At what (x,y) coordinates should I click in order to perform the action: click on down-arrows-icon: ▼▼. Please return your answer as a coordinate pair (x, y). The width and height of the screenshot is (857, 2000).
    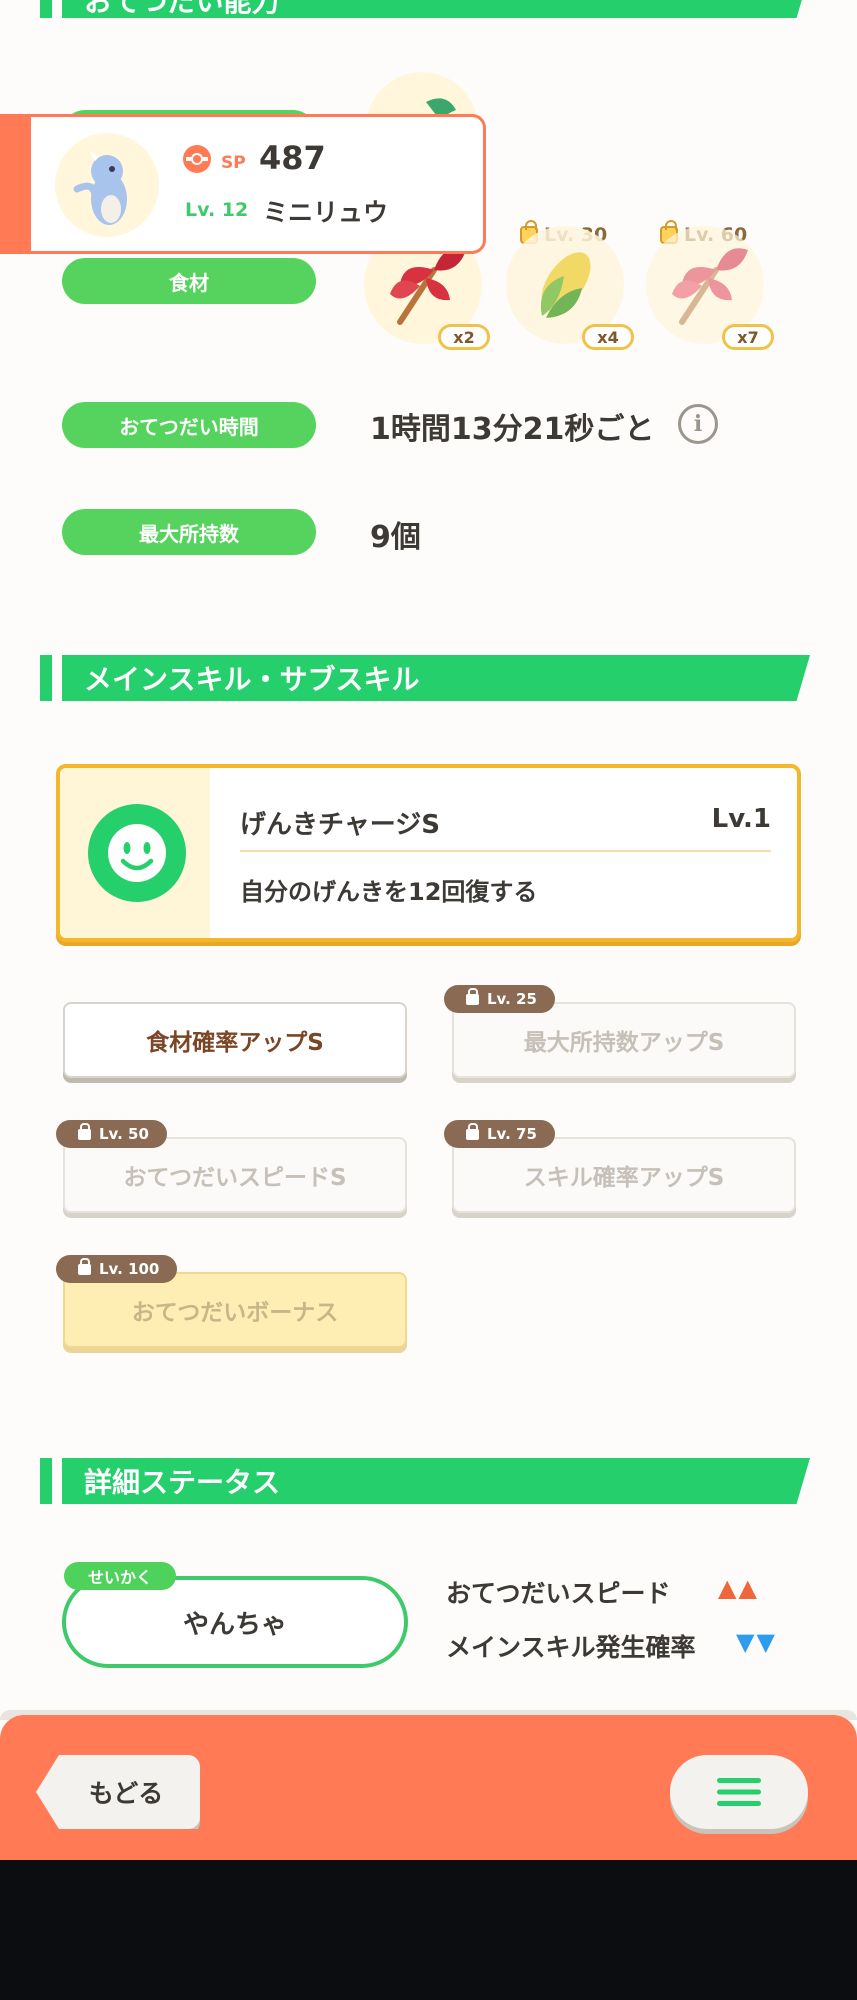
    Looking at the image, I should click on (756, 1642).